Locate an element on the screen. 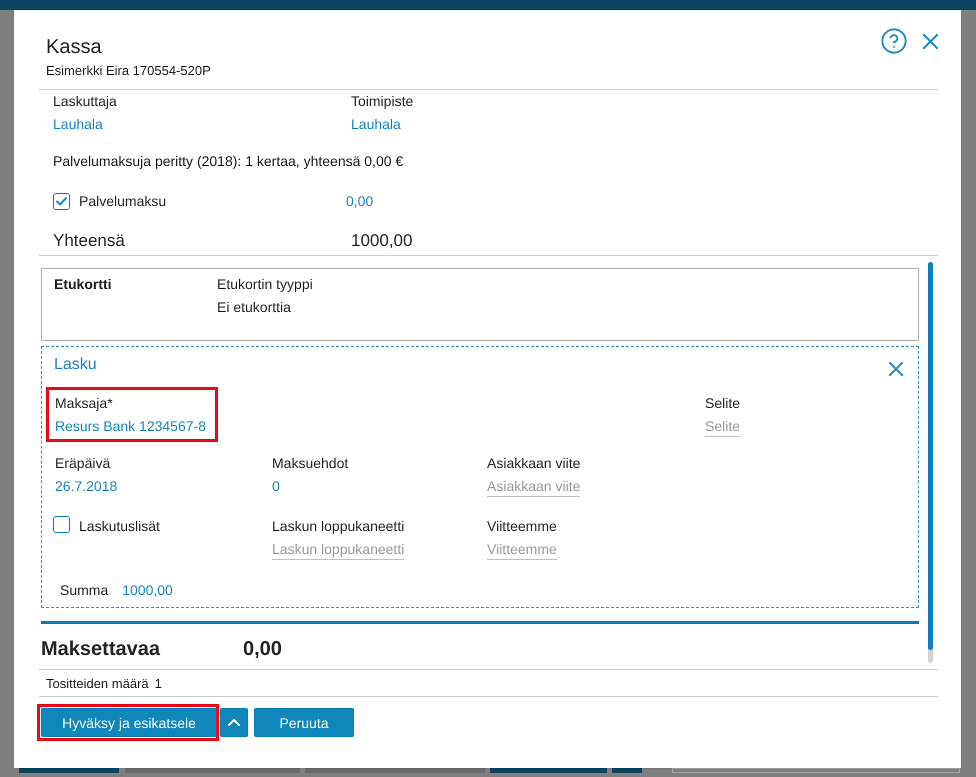 Image resolution: width=976 pixels, height=777 pixels. action-button: Peruuta is located at coordinates (304, 722).